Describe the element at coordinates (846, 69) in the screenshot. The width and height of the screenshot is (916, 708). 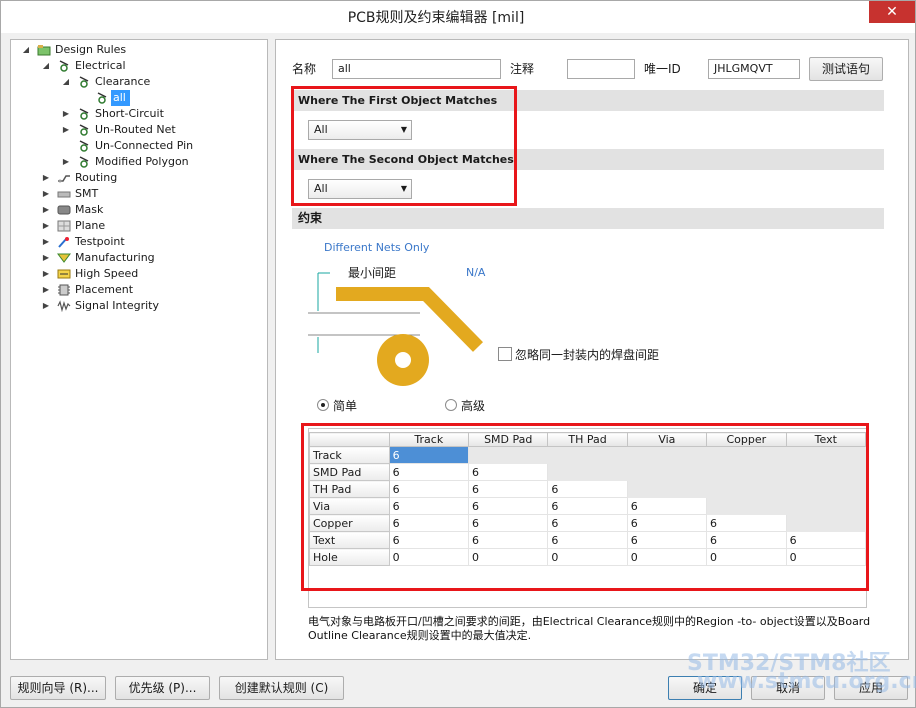
I see `test-query-button: 测试语句` at that location.